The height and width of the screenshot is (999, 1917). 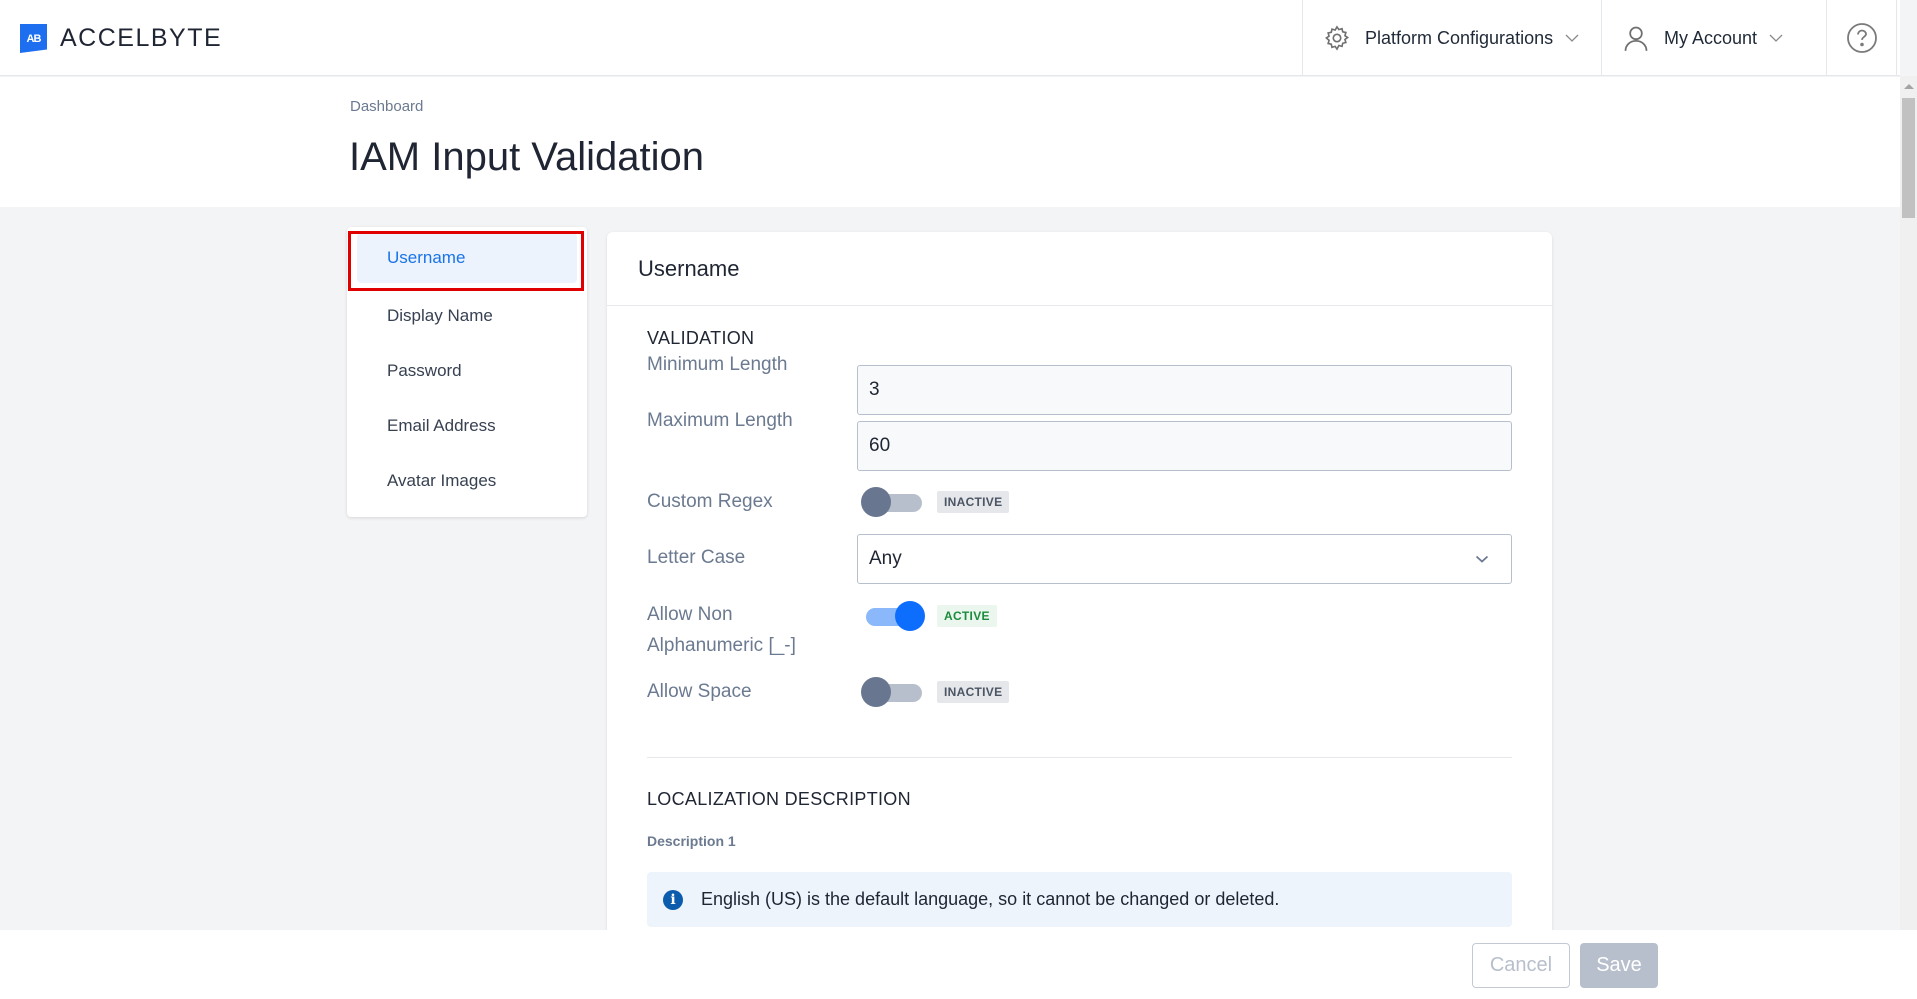 I want to click on sidebar-item-avatar-images: Avatar Images, so click(x=467, y=480).